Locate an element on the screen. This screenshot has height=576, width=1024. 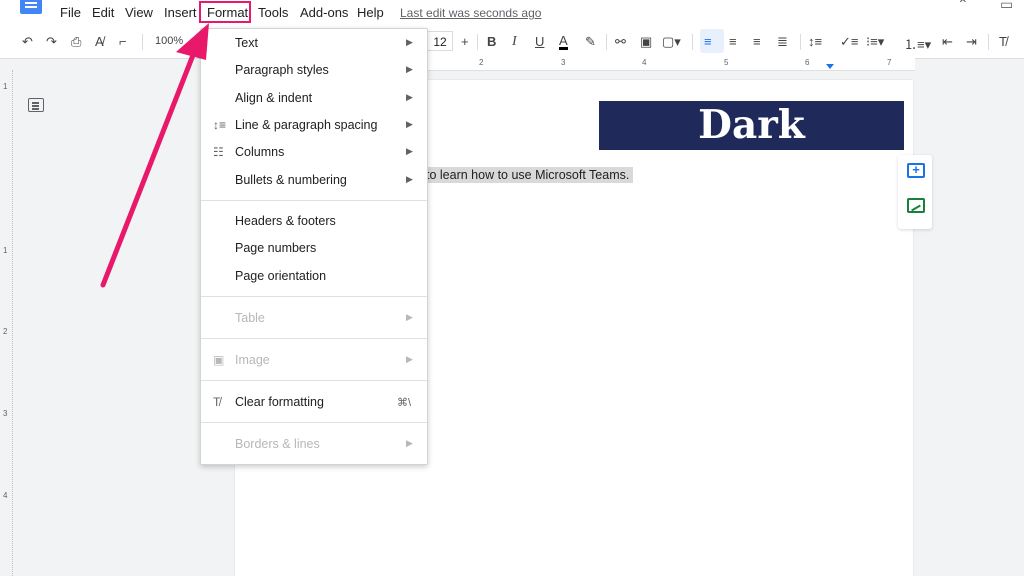
bulleted-list-icon: ⁝≡▾ is located at coordinates (875, 42).